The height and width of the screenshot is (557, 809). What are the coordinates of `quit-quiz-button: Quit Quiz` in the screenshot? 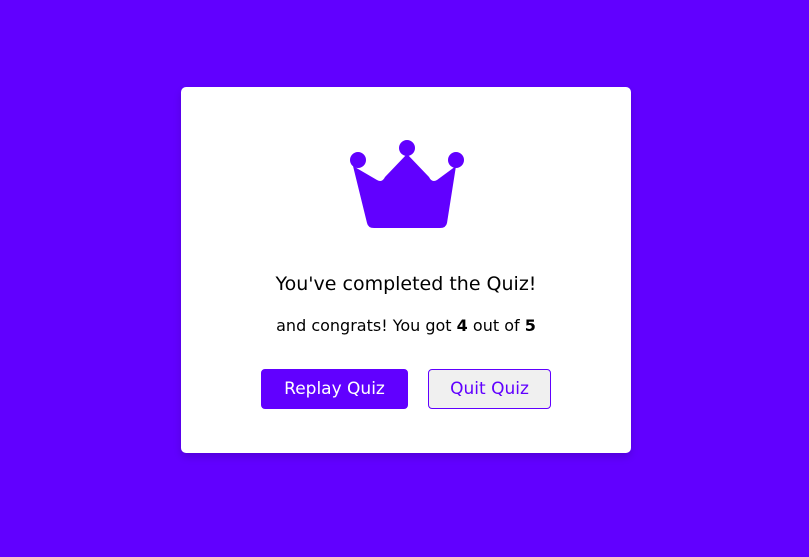 It's located at (489, 389).